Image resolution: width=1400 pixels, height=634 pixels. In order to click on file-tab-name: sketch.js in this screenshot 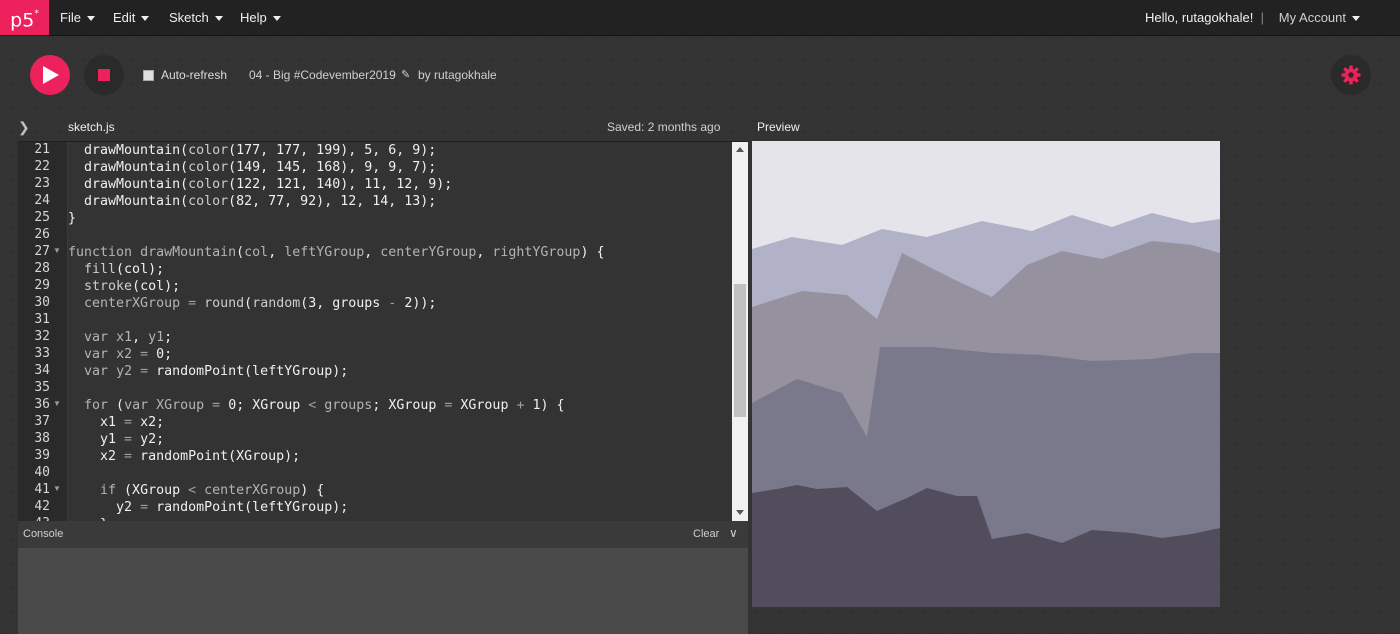, I will do `click(91, 127)`.